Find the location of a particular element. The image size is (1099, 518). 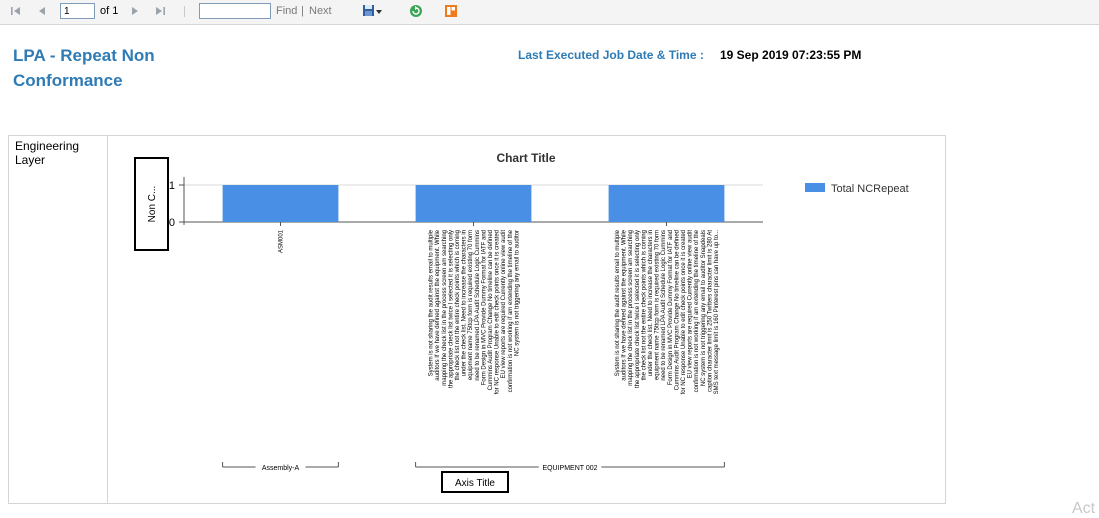

find-text-input is located at coordinates (235, 11).